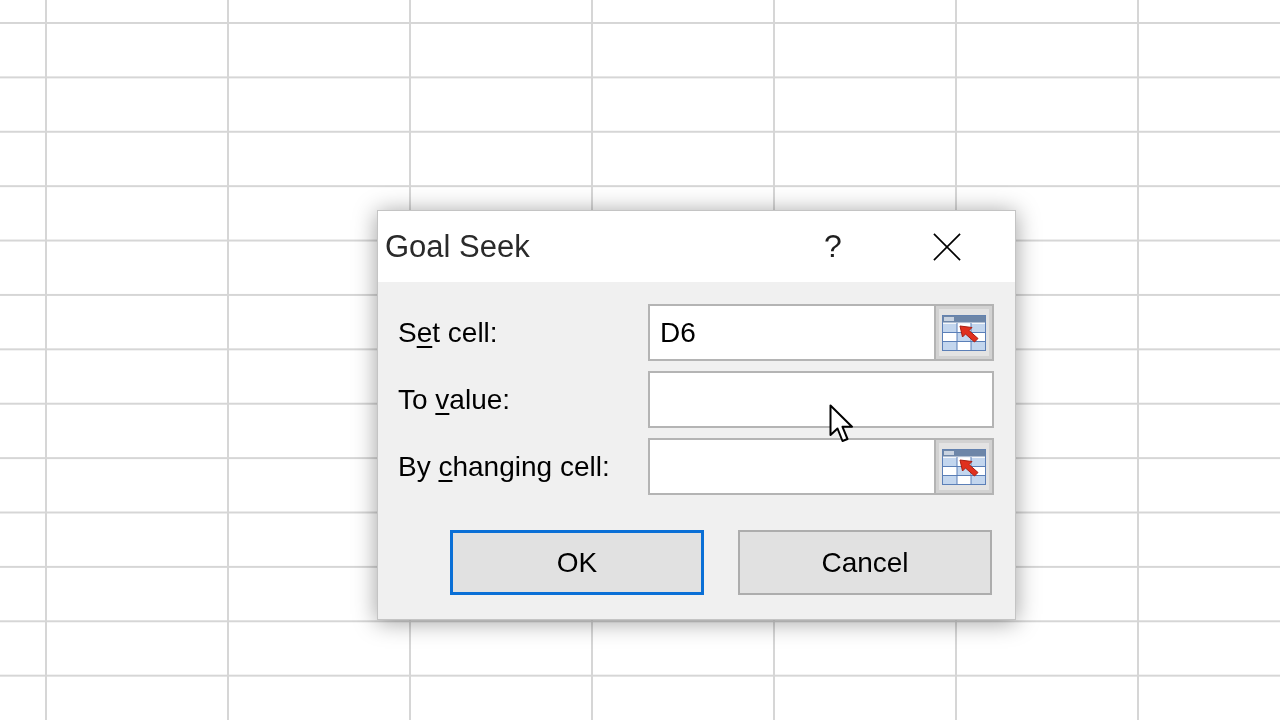  I want to click on window-title: Goal Seek, so click(457, 246).